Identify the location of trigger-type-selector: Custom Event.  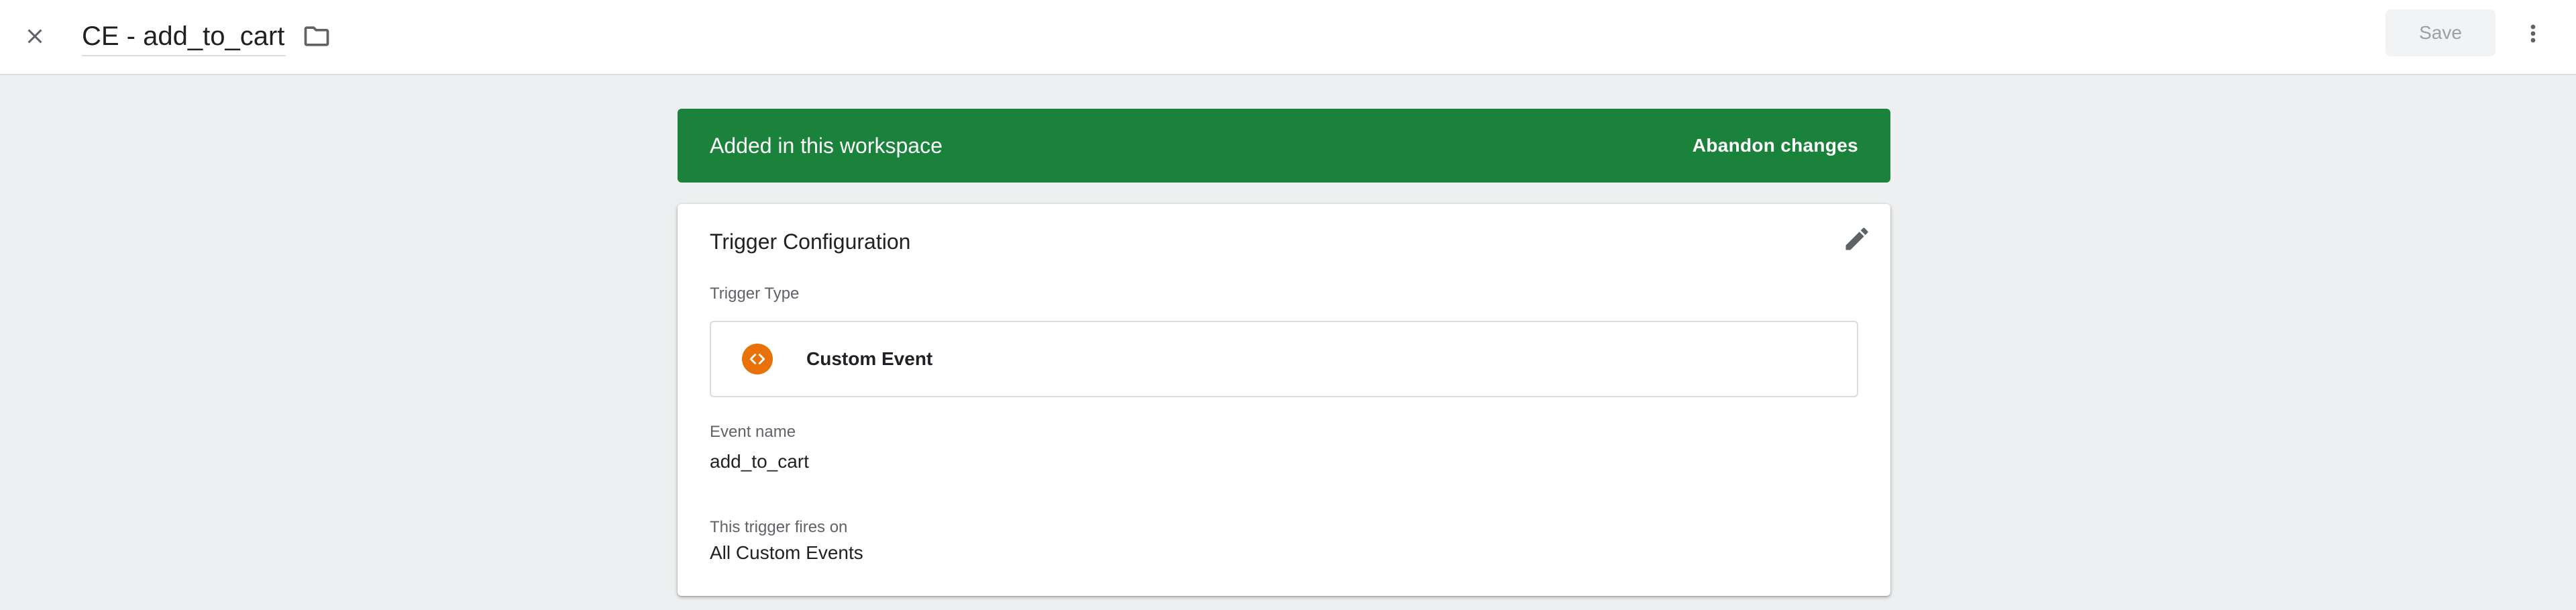
(1284, 359).